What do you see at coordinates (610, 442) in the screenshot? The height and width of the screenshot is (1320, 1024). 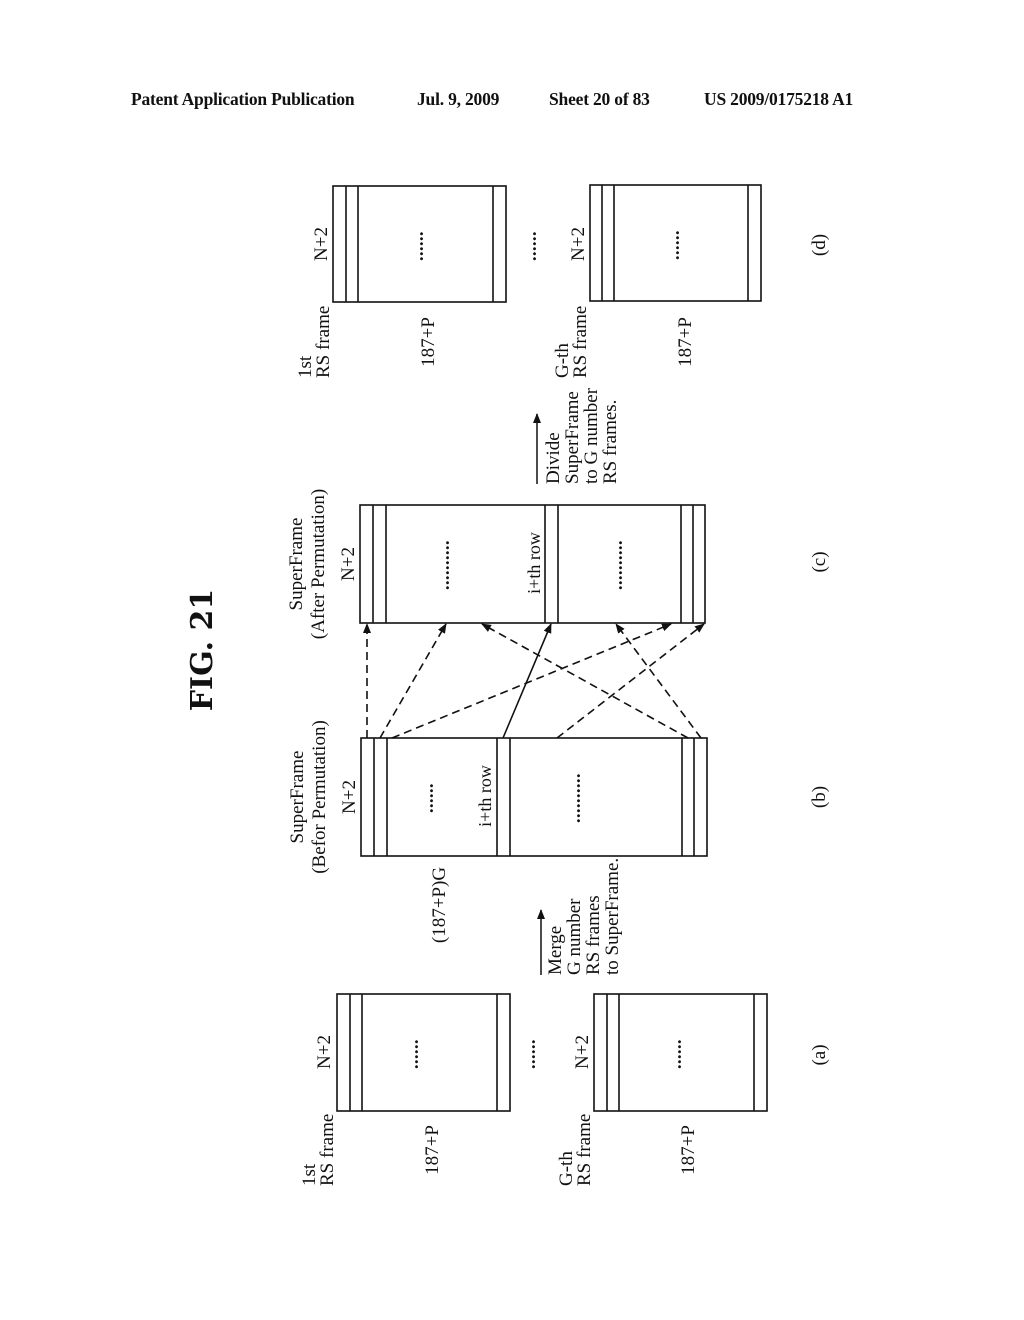 I see `divide-line4: RS frames.` at bounding box center [610, 442].